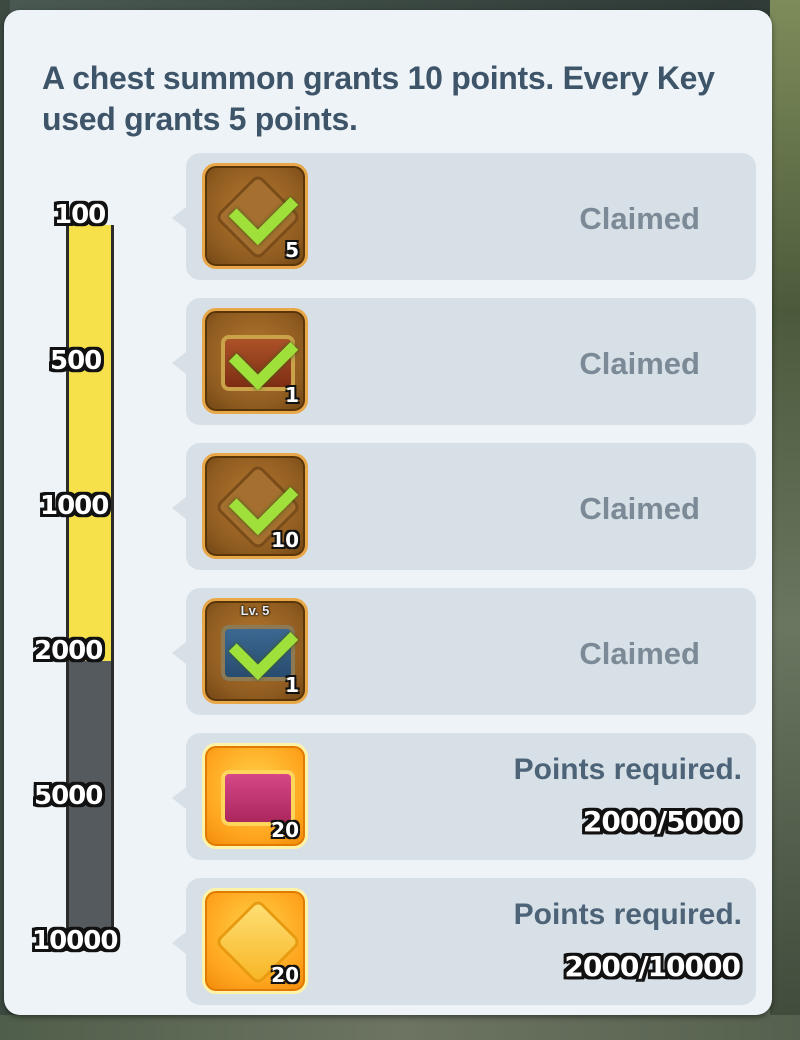 This screenshot has height=1040, width=800. I want to click on reward-row: 10 Claimed, so click(464, 506).